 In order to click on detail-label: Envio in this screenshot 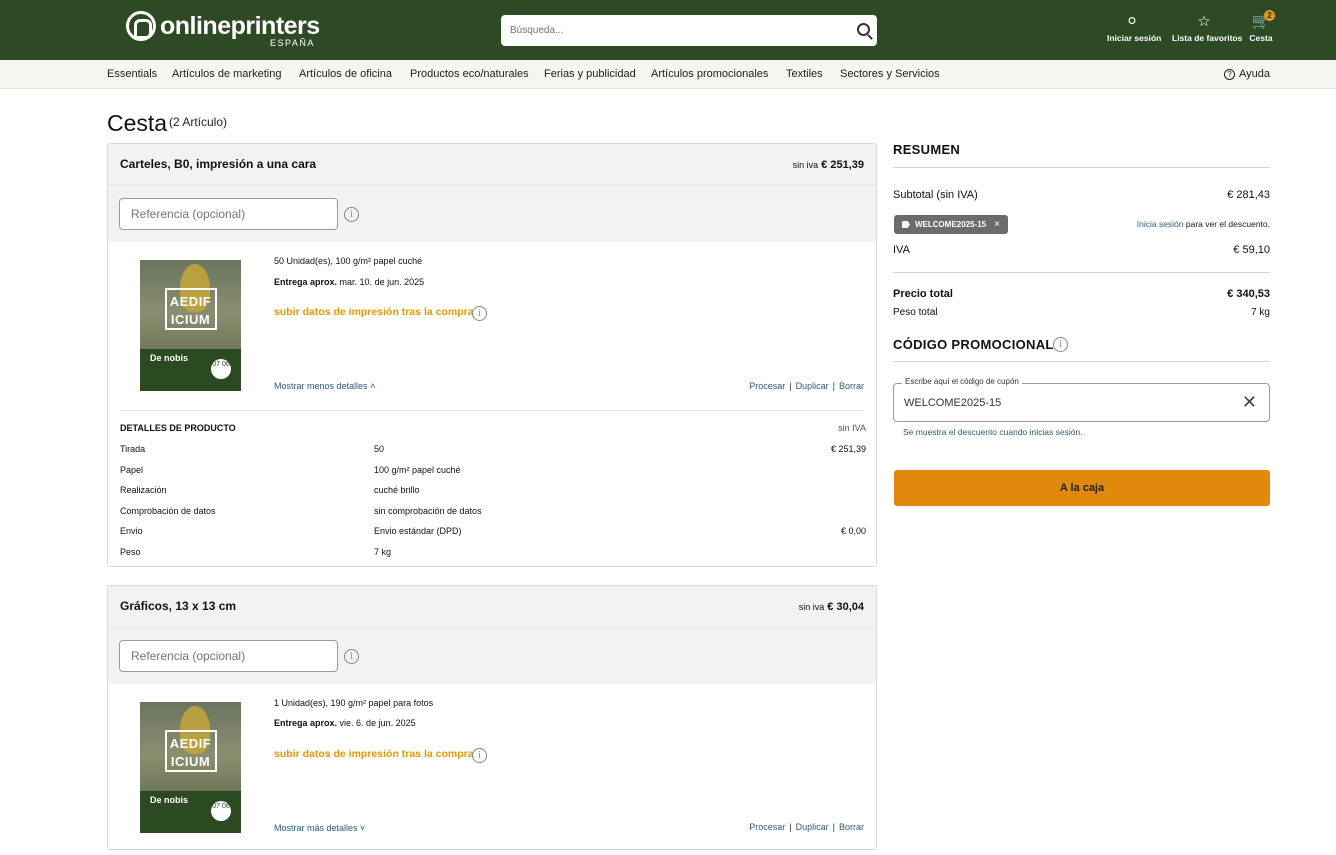, I will do `click(131, 531)`.